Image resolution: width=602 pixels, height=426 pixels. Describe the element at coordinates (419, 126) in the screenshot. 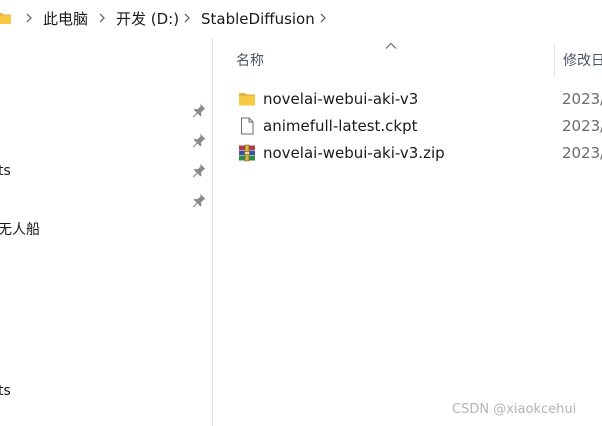

I see `file-row-ckpt: animefull-latest.ckpt 2023/` at that location.